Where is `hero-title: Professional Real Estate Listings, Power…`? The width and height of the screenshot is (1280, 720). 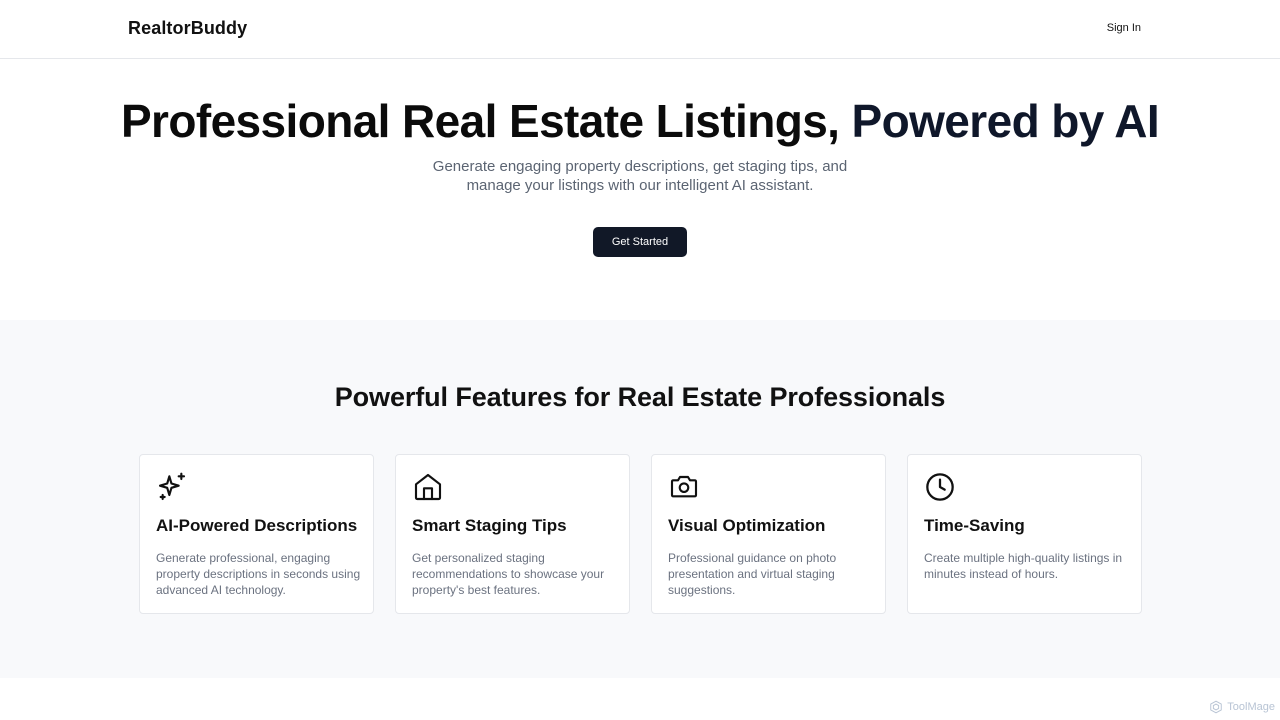 hero-title: Professional Real Estate Listings, Power… is located at coordinates (640, 121).